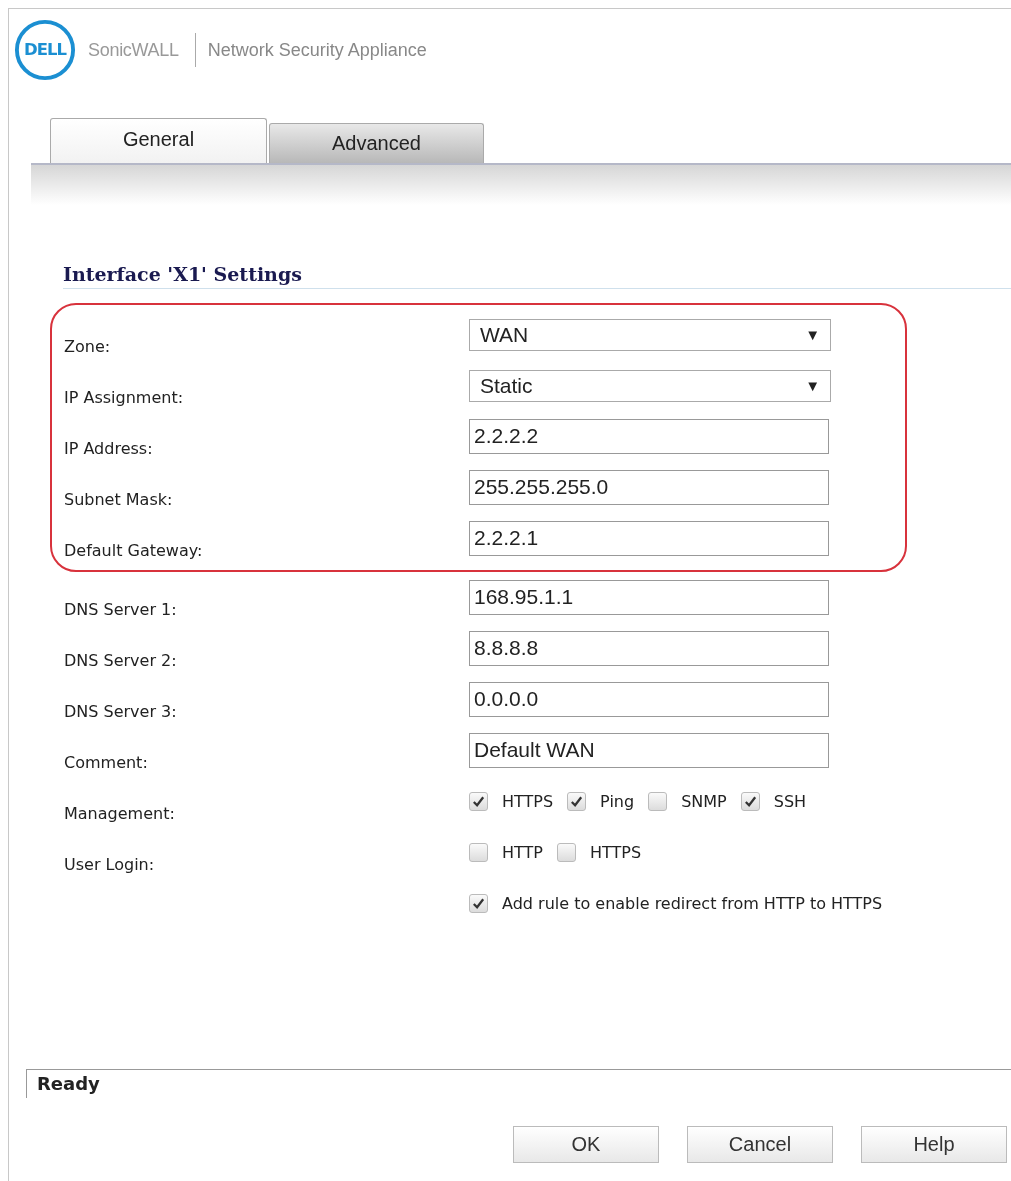 The height and width of the screenshot is (1181, 1011). Describe the element at coordinates (518, 1083) in the screenshot. I see `status-bar: Ready` at that location.